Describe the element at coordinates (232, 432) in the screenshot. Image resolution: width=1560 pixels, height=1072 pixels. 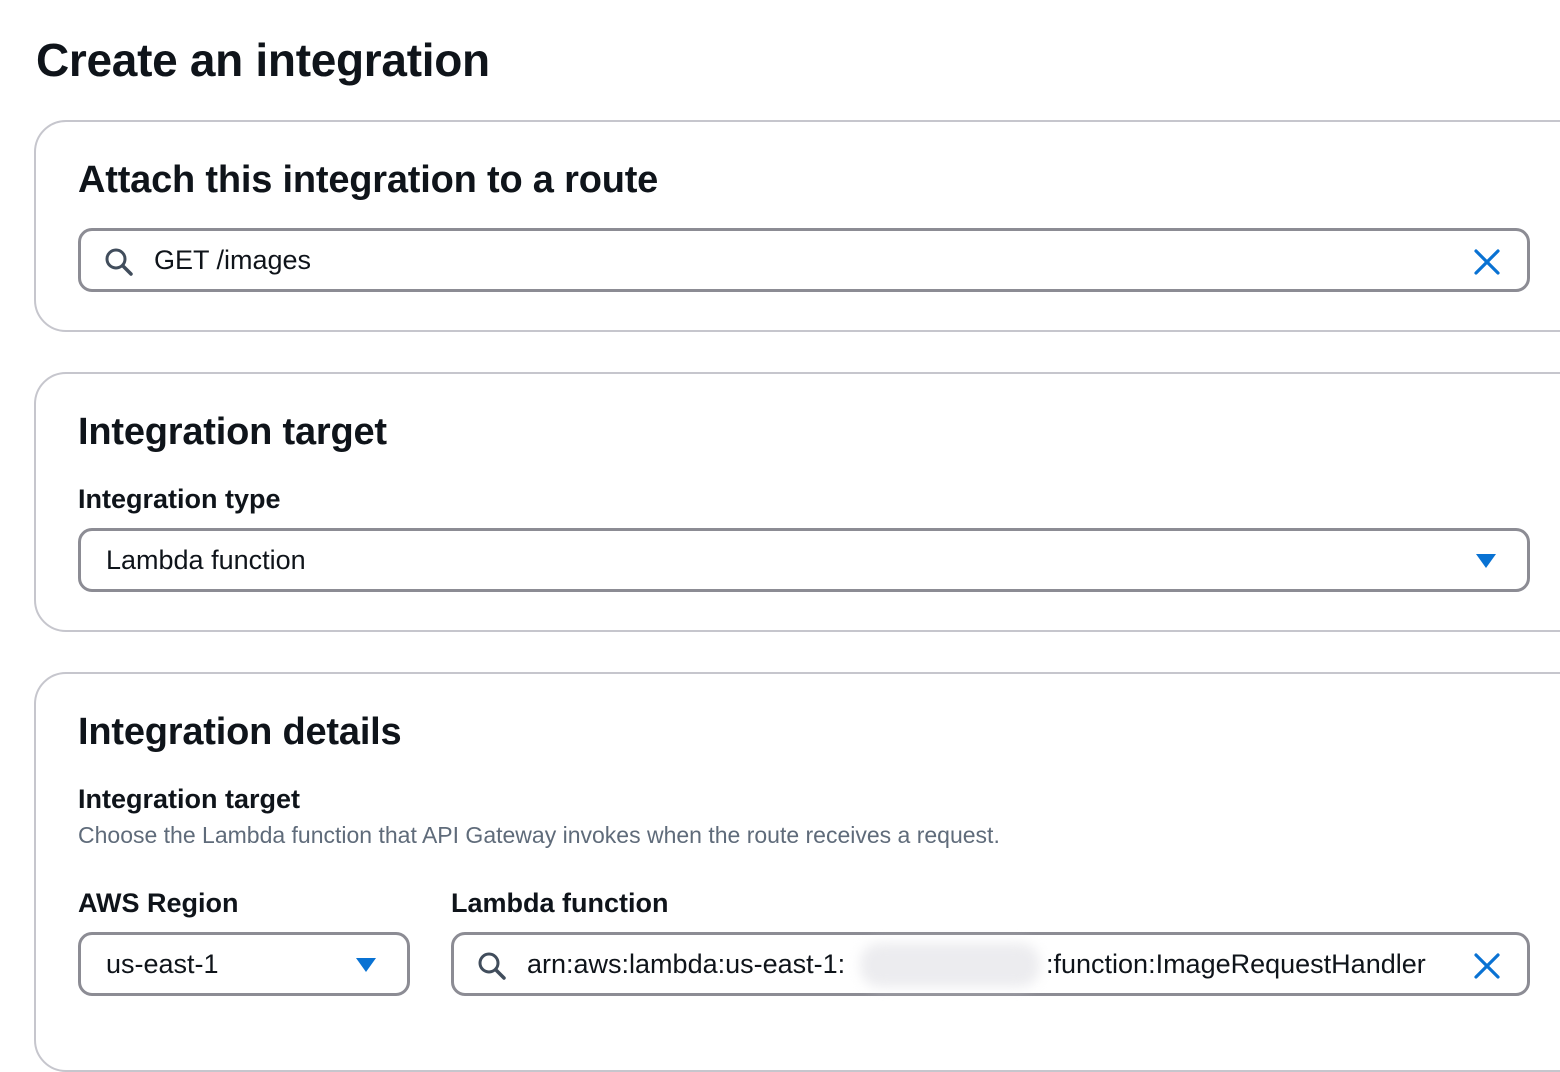
I see `integration-target-title: Integration target` at that location.